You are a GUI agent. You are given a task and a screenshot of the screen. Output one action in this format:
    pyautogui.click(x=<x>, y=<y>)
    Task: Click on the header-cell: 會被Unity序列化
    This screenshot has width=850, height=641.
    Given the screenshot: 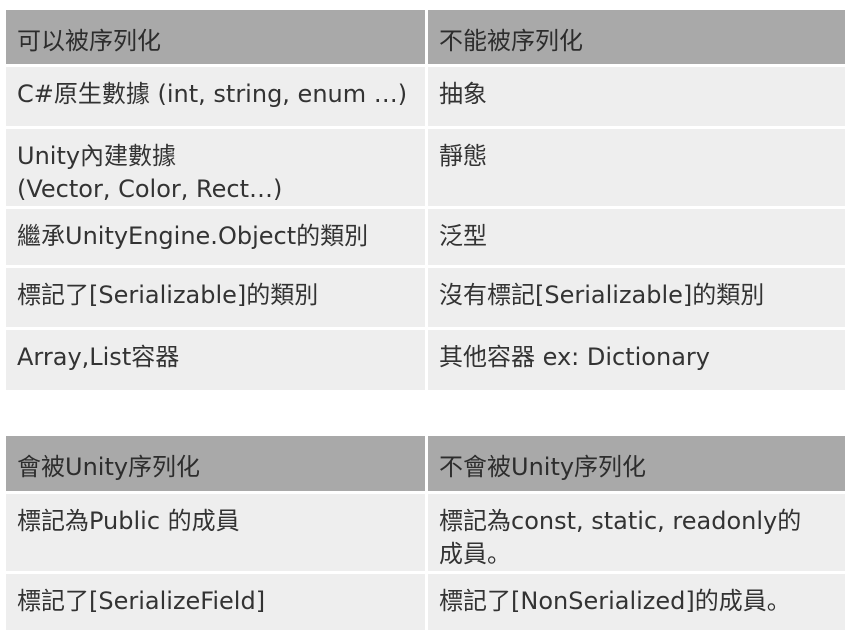 What is the action you would take?
    pyautogui.click(x=215, y=463)
    